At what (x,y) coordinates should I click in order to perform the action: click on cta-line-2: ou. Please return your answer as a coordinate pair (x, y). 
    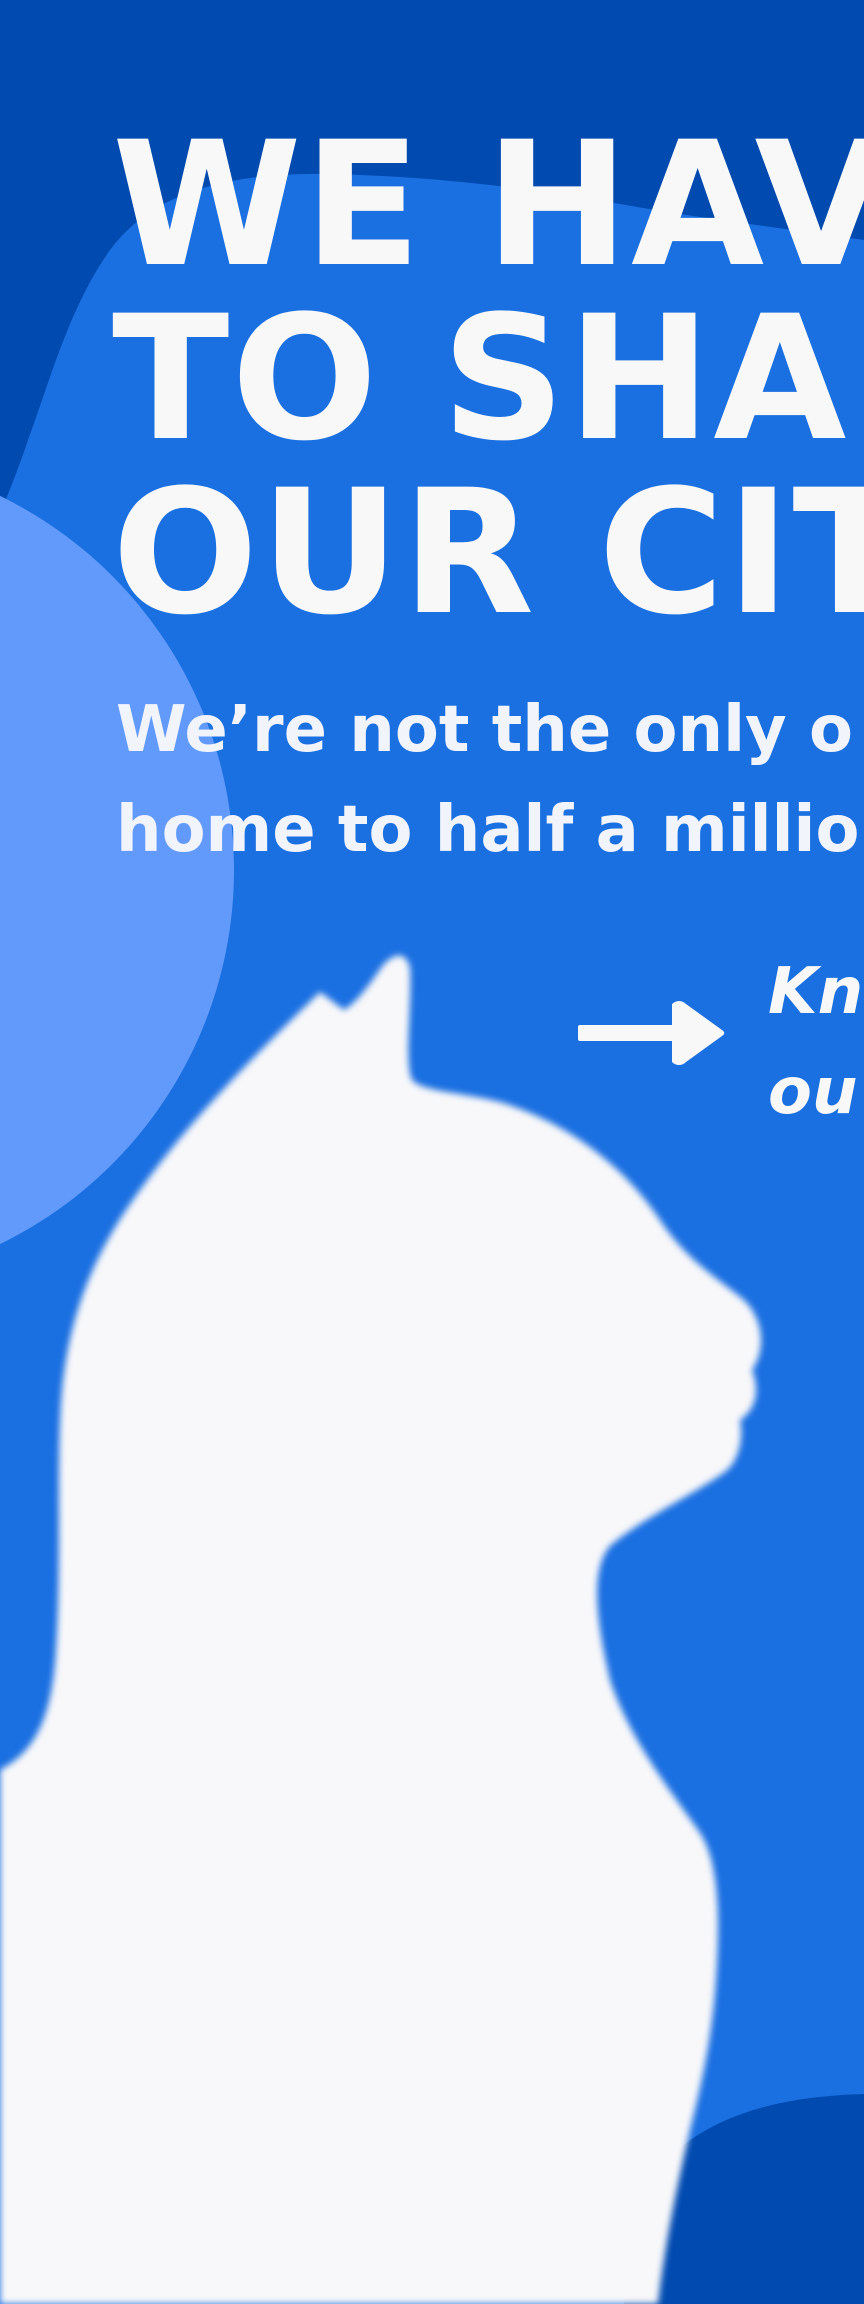
    Looking at the image, I should click on (813, 1092).